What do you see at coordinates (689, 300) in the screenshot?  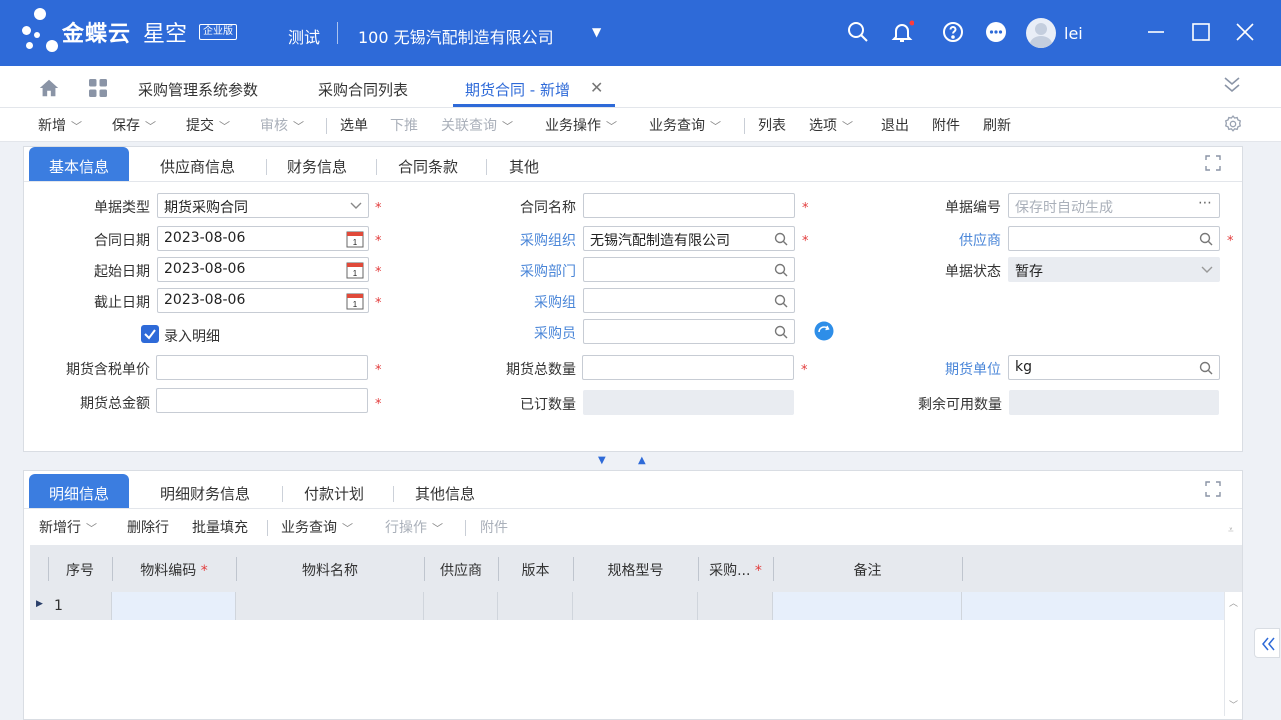 I see `purchase-group-field` at bounding box center [689, 300].